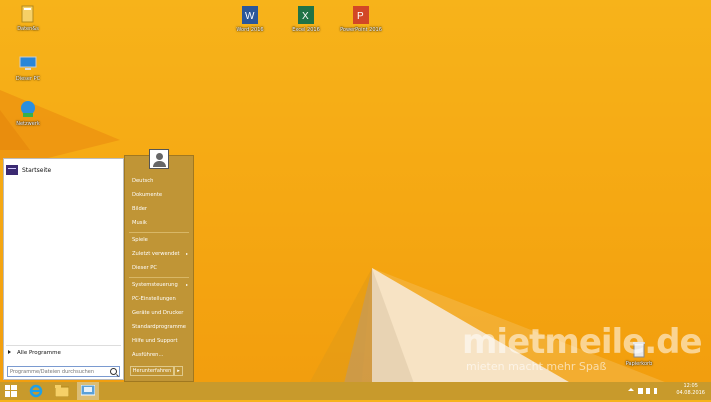 This screenshot has width=711, height=402. I want to click on clock: 12:05 04.08.2016, so click(690, 390).